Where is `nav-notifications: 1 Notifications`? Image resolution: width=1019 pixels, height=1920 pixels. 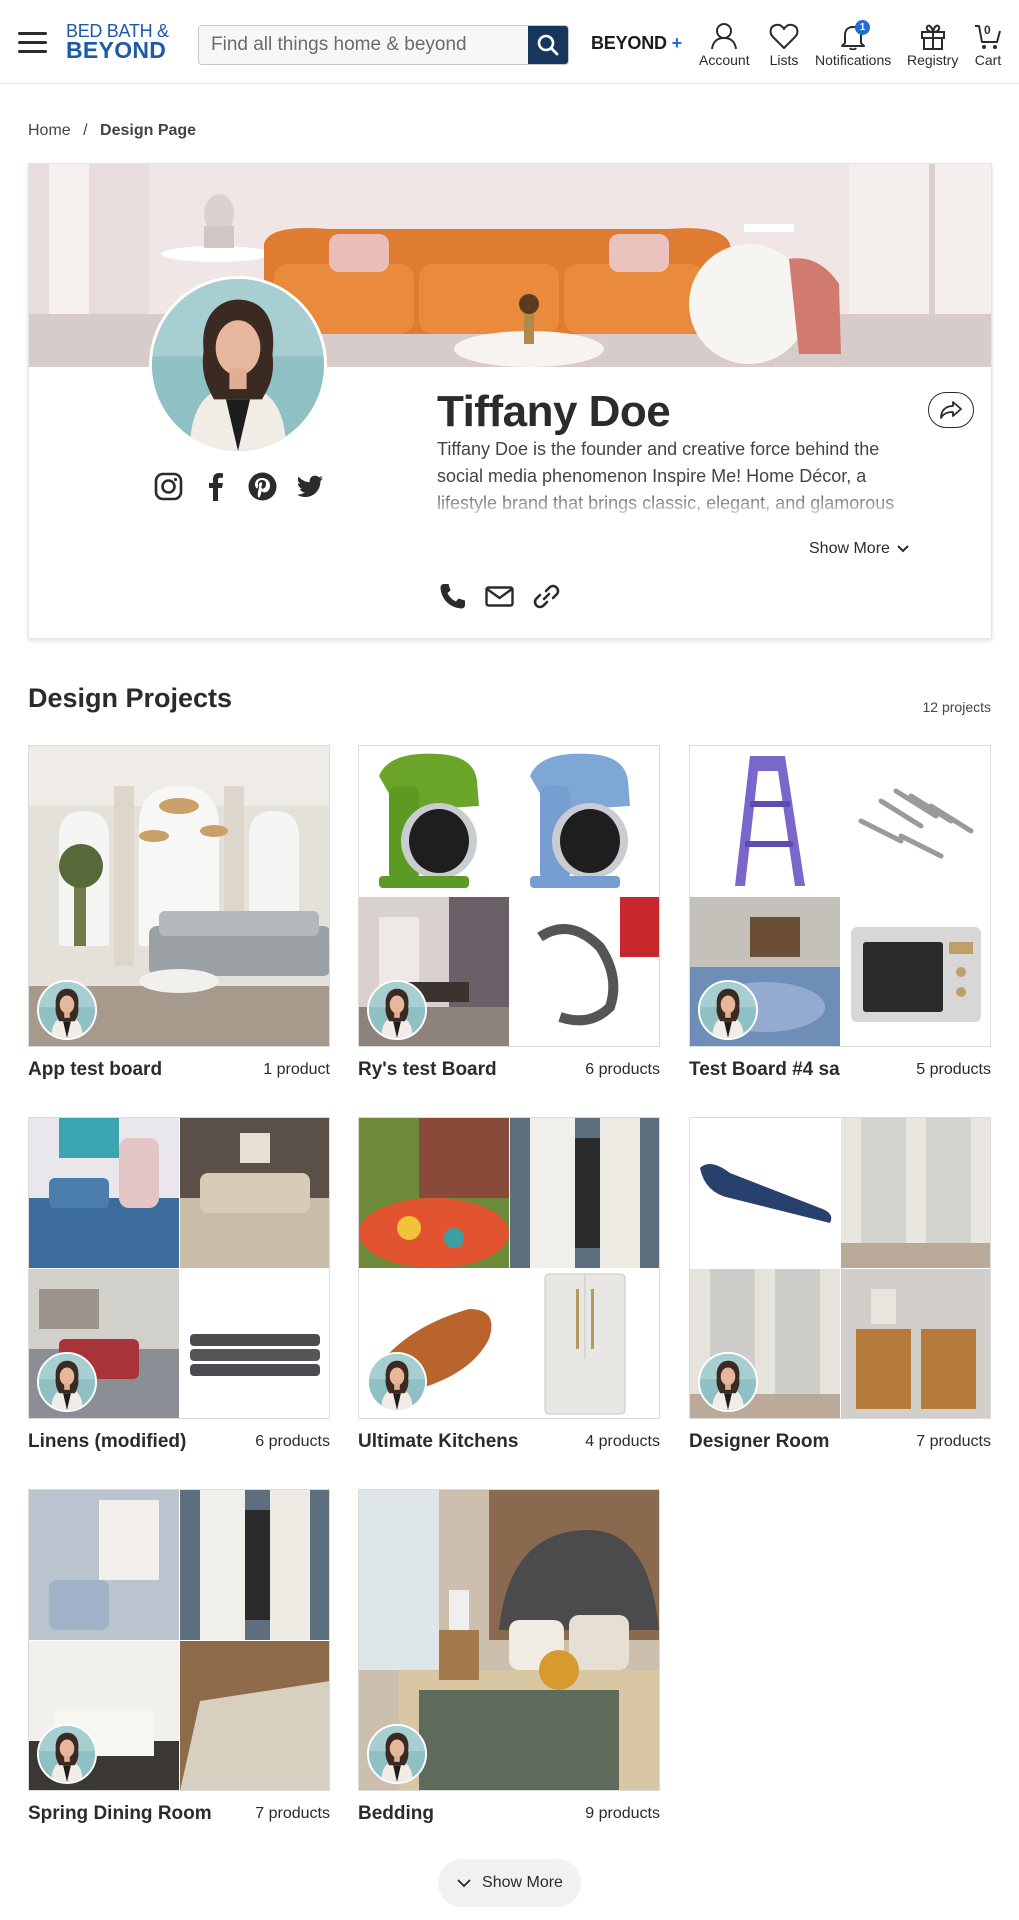 nav-notifications: 1 Notifications is located at coordinates (853, 44).